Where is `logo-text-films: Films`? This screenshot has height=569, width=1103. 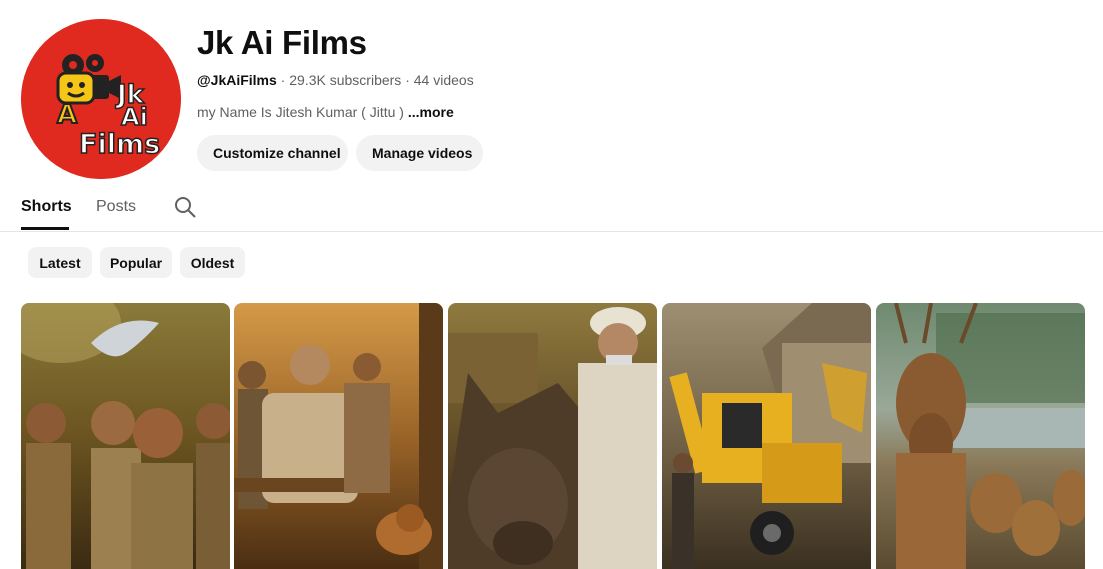 logo-text-films: Films is located at coordinates (119, 144).